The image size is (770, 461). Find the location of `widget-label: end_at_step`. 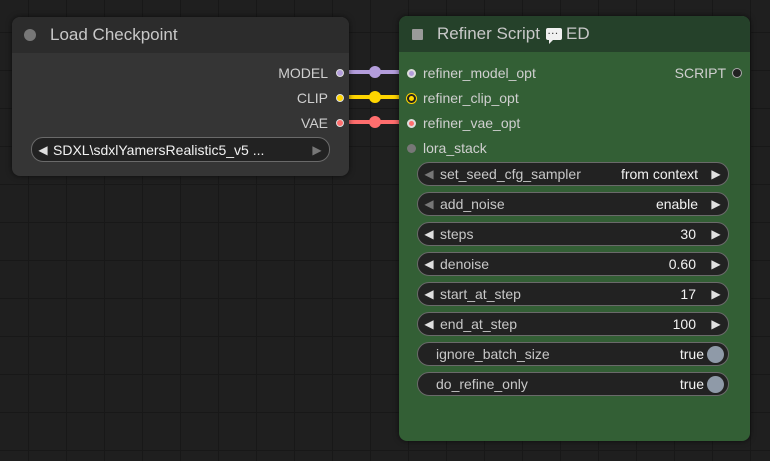

widget-label: end_at_step is located at coordinates (479, 324).